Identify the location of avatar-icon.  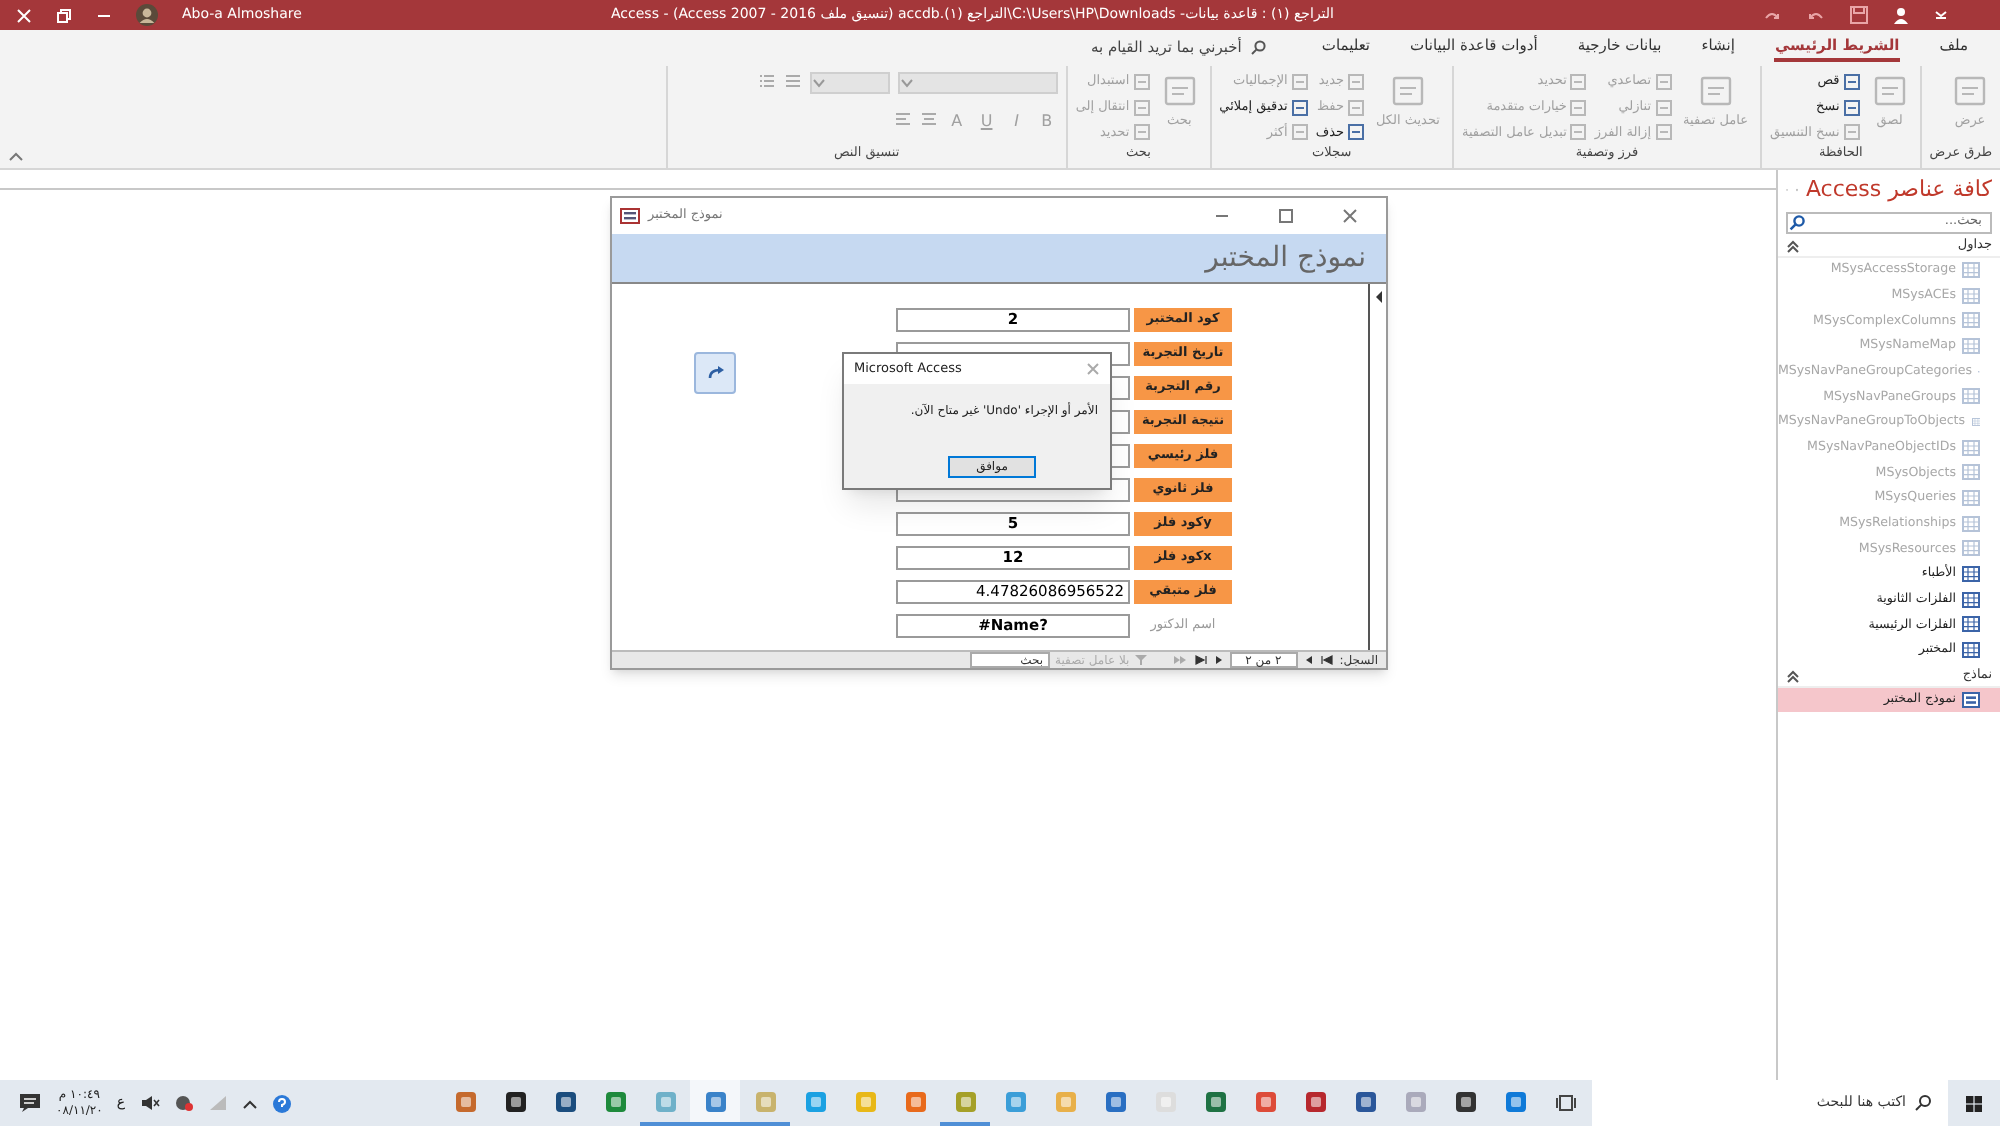
(147, 15).